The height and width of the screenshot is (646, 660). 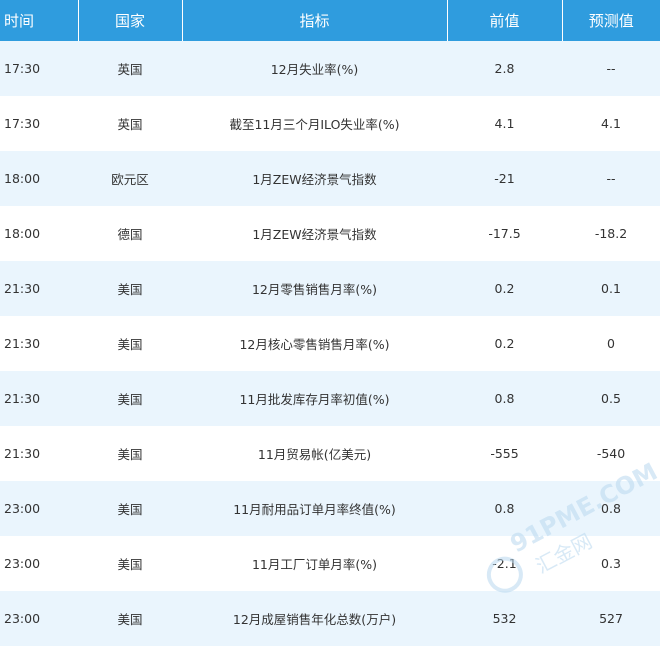 I want to click on cell-indicator: 12月零售销售月率(%), so click(x=314, y=288).